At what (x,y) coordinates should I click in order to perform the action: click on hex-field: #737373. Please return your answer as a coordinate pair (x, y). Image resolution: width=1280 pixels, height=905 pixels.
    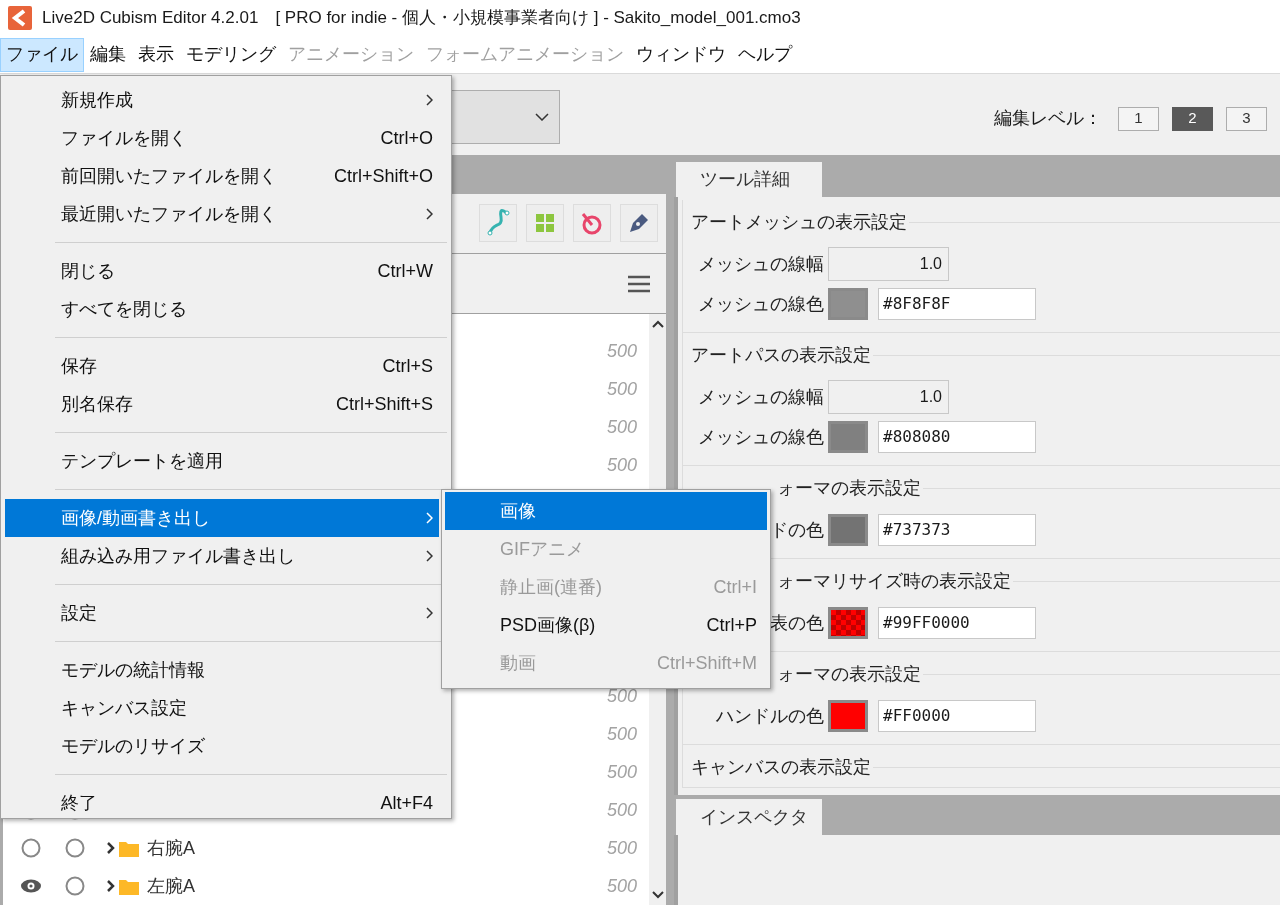
    Looking at the image, I should click on (957, 530).